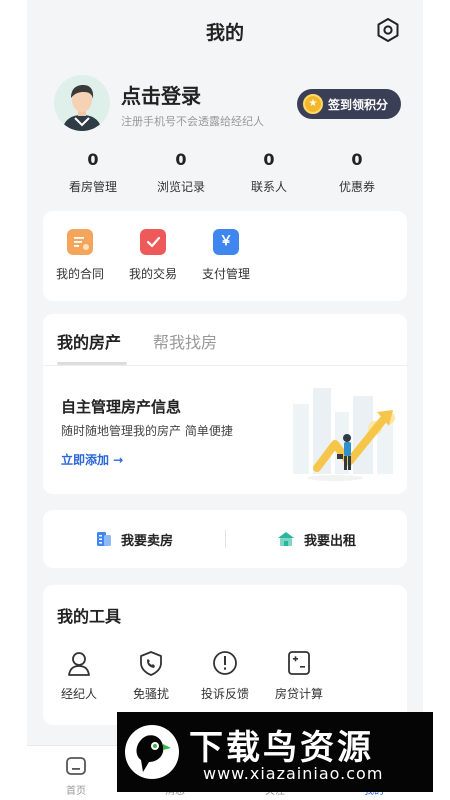  I want to click on rent-out-icon, so click(285, 539).